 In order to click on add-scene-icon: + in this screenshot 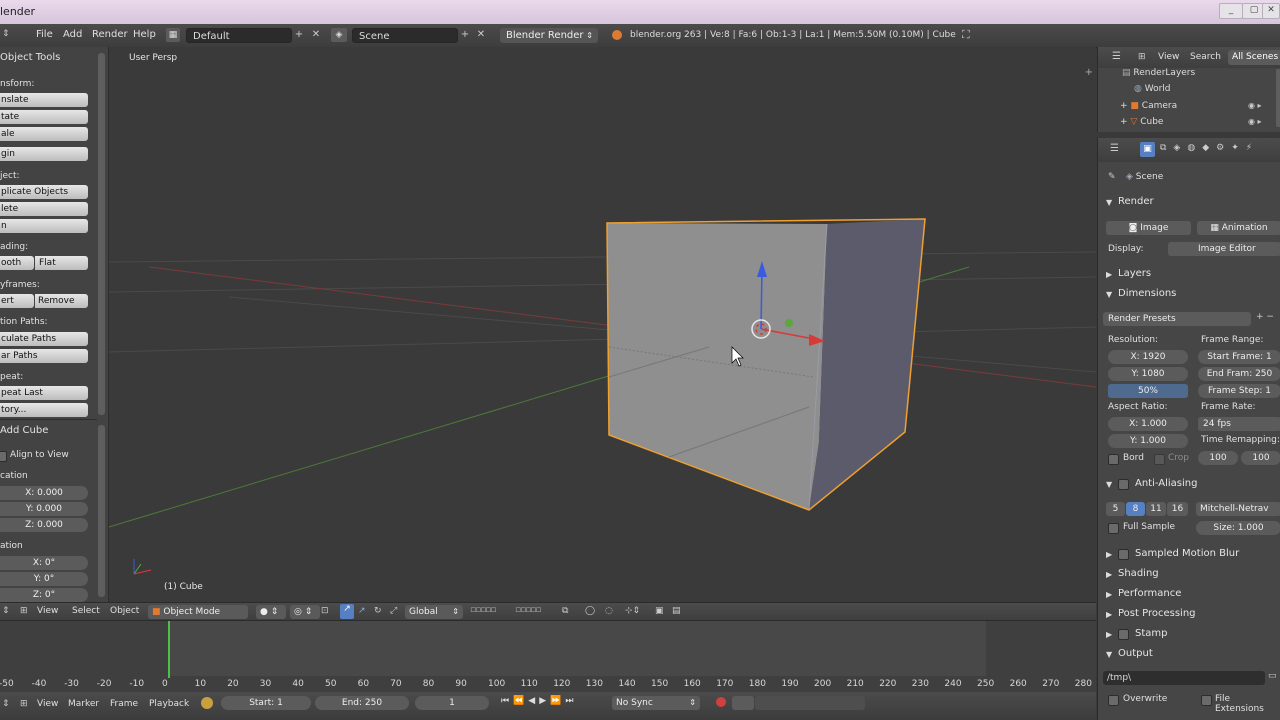, I will do `click(465, 35)`.